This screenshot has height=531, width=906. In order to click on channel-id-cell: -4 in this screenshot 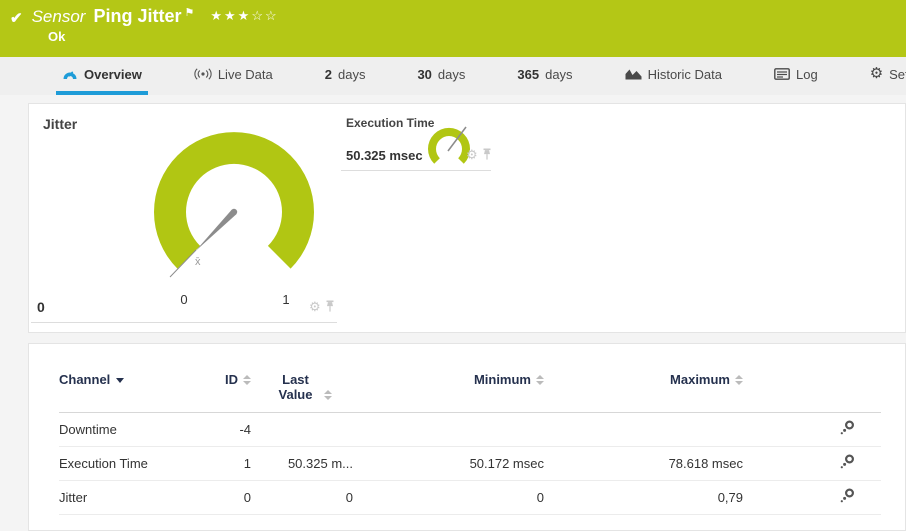, I will do `click(245, 429)`.